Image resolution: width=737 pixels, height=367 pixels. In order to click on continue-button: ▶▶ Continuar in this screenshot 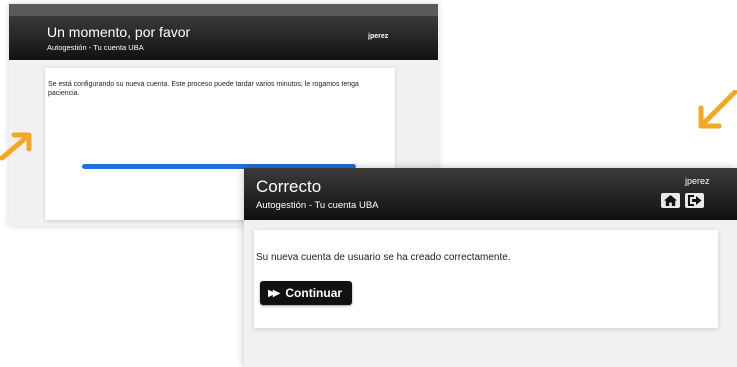, I will do `click(306, 293)`.